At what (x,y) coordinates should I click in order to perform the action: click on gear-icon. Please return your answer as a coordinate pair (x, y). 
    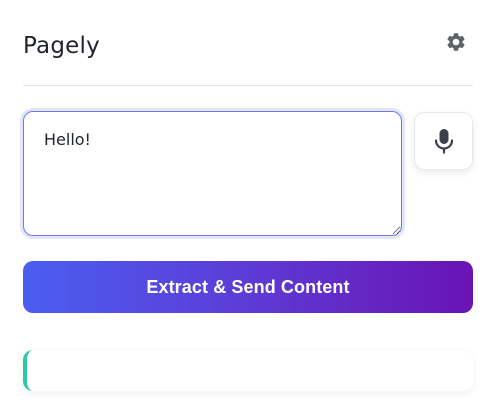
    Looking at the image, I should click on (456, 42).